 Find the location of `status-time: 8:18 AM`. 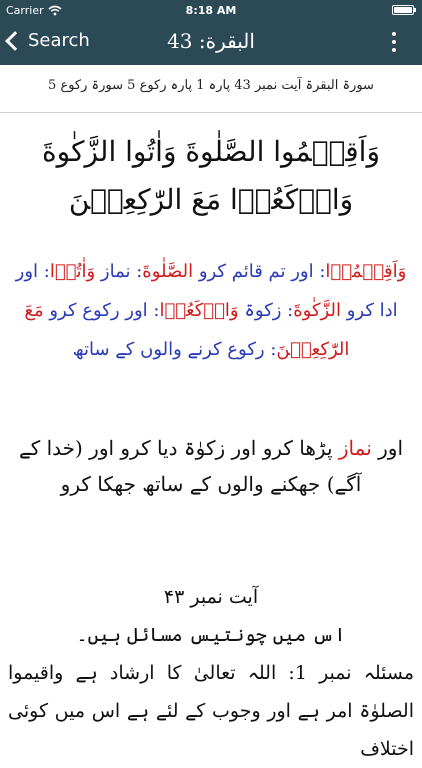

status-time: 8:18 AM is located at coordinates (211, 10).